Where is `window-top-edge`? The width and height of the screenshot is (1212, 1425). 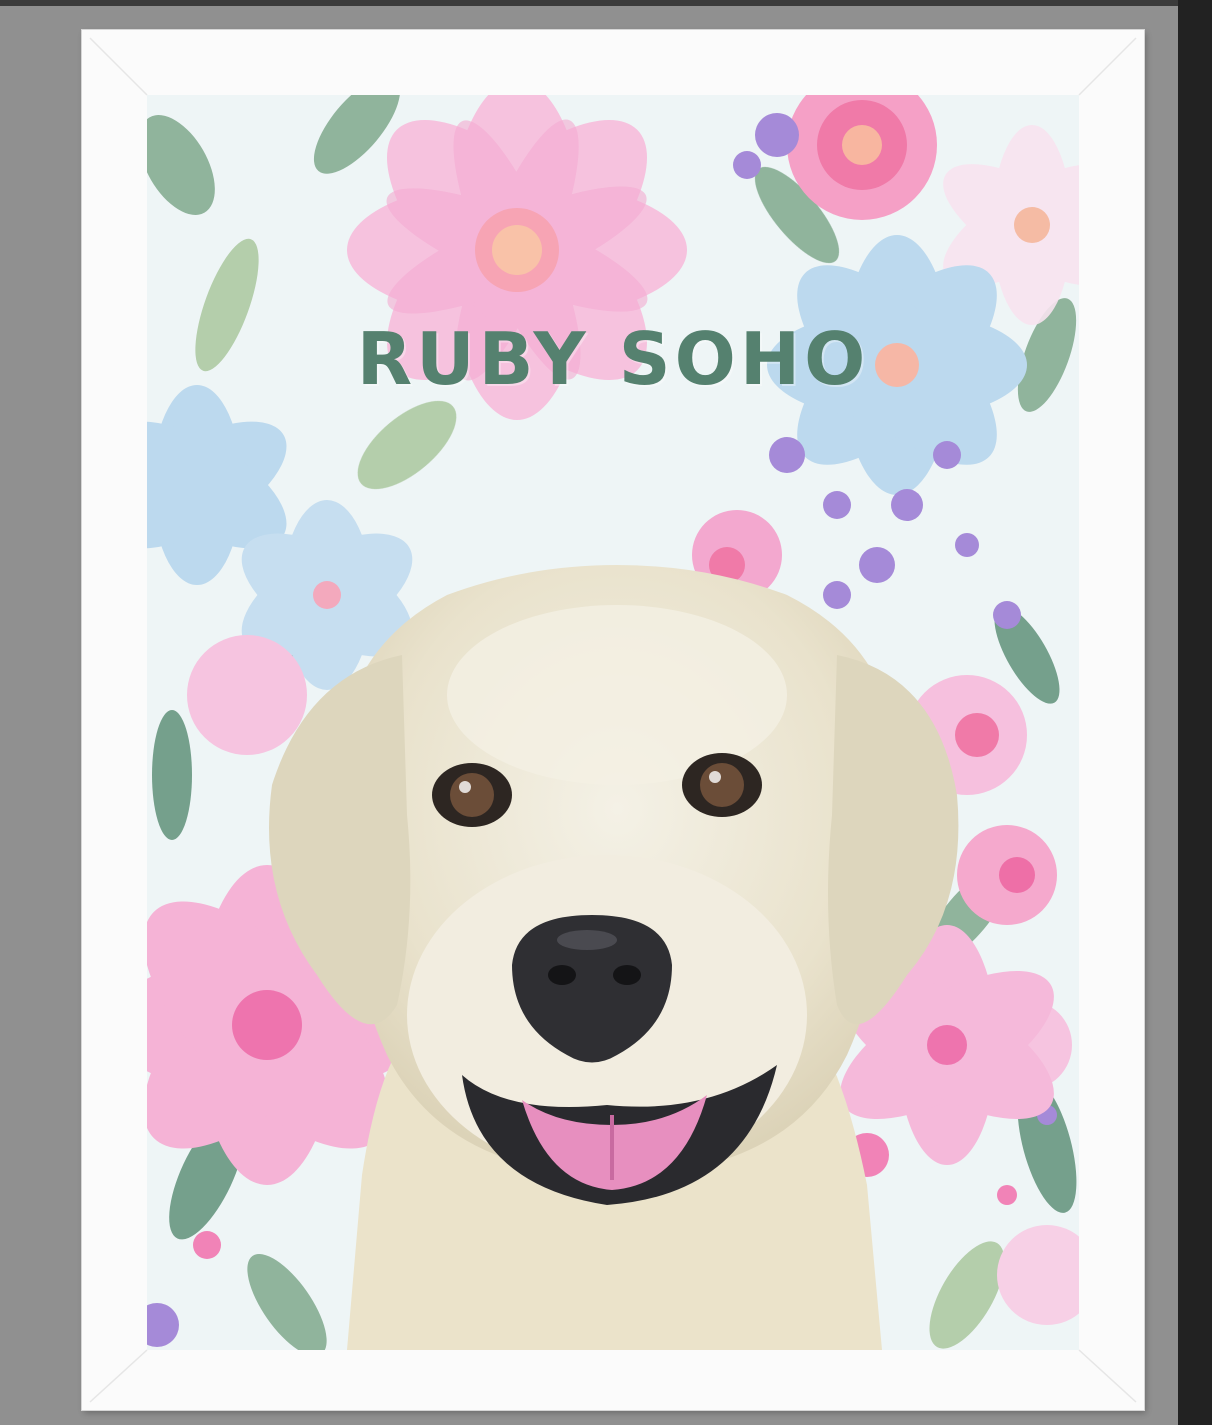
window-top-edge is located at coordinates (606, 3).